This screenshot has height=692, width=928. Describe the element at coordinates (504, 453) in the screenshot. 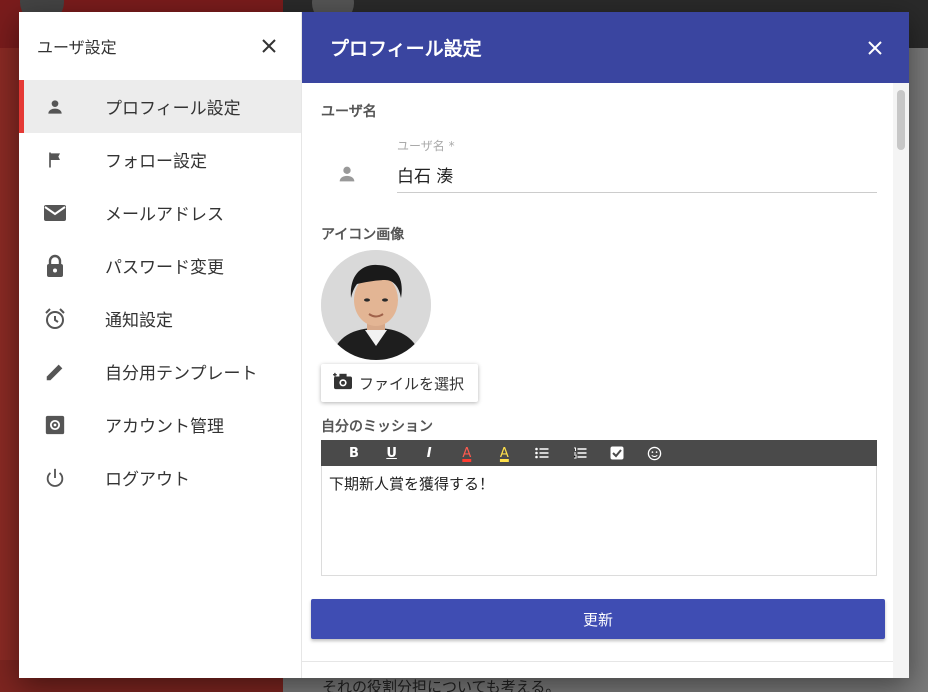

I see `highlight-color-button: A` at that location.